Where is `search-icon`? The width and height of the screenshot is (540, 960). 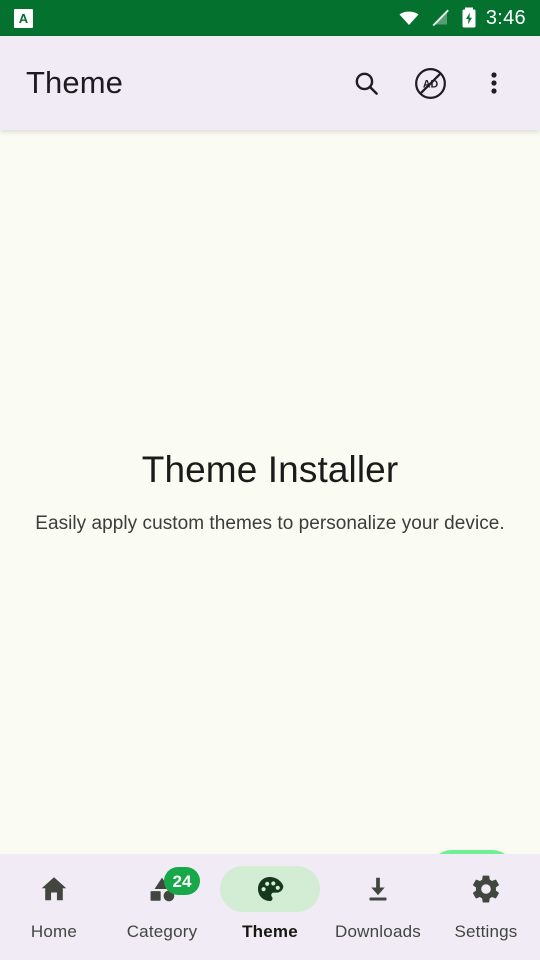
search-icon is located at coordinates (366, 83).